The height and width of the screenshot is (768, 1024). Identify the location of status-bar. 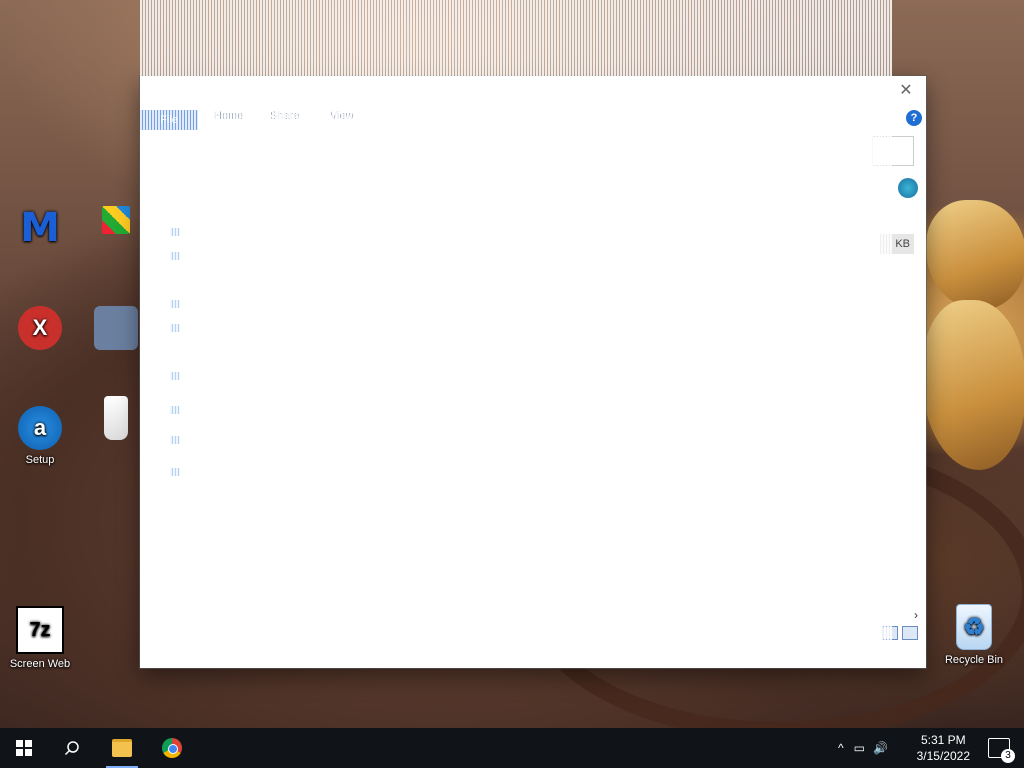
(533, 658).